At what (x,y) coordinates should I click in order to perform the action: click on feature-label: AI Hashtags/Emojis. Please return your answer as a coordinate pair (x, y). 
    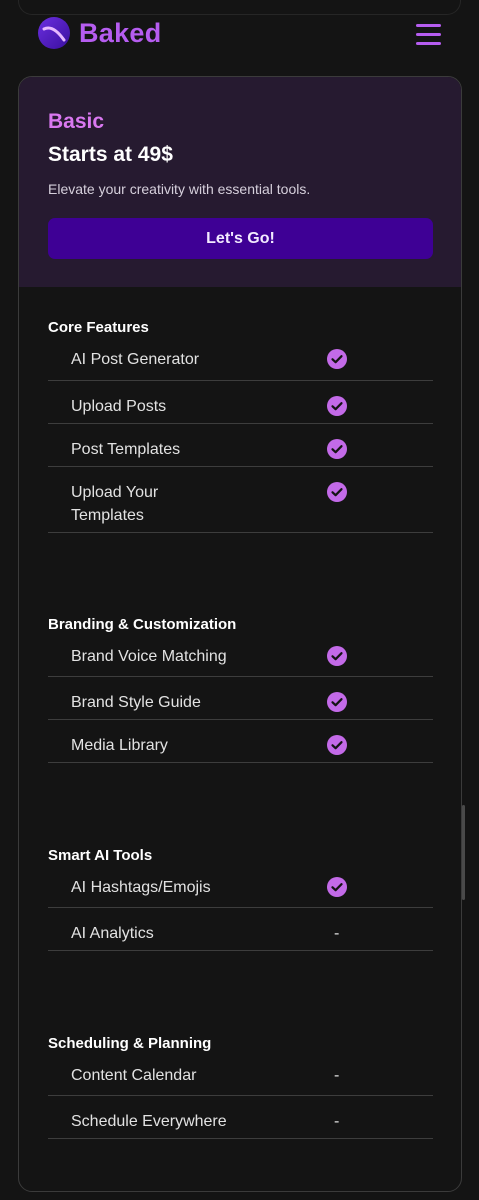
    Looking at the image, I should click on (141, 887).